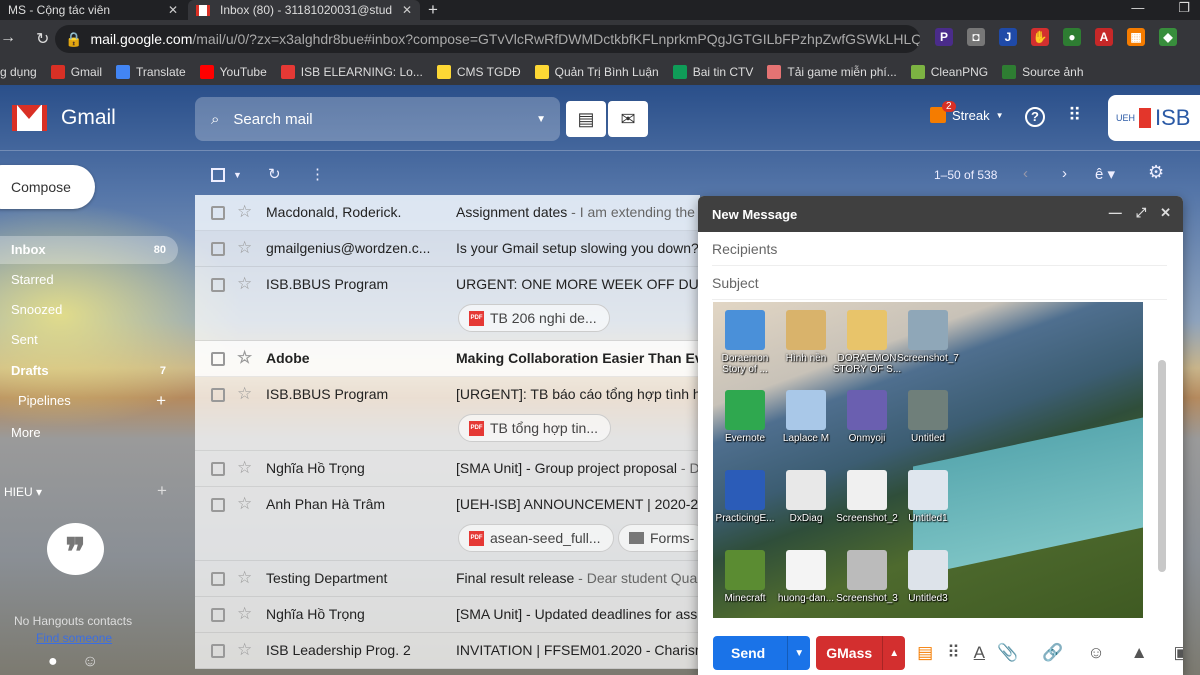  I want to click on extension-icon: A, so click(1104, 37).